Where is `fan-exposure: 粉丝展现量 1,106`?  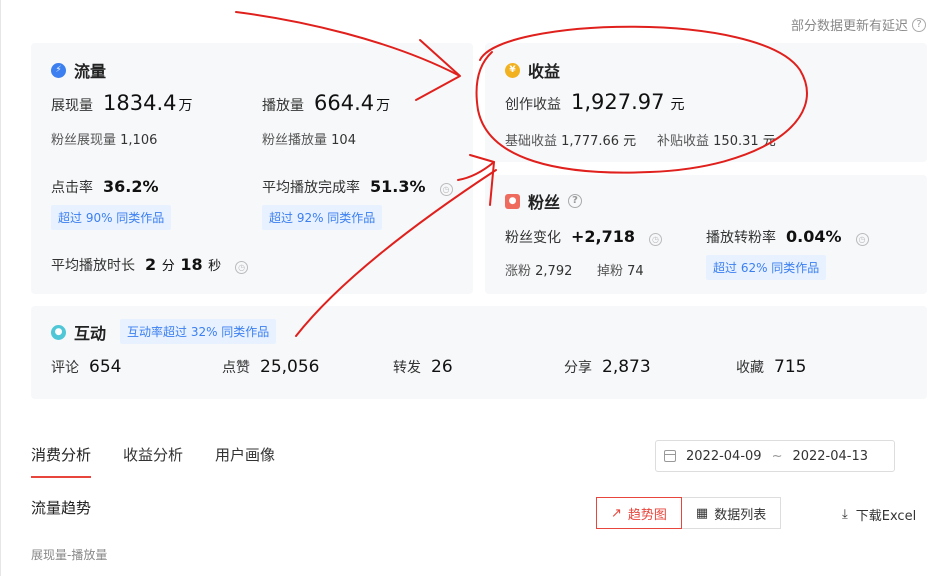
fan-exposure: 粉丝展现量 1,106 is located at coordinates (104, 138).